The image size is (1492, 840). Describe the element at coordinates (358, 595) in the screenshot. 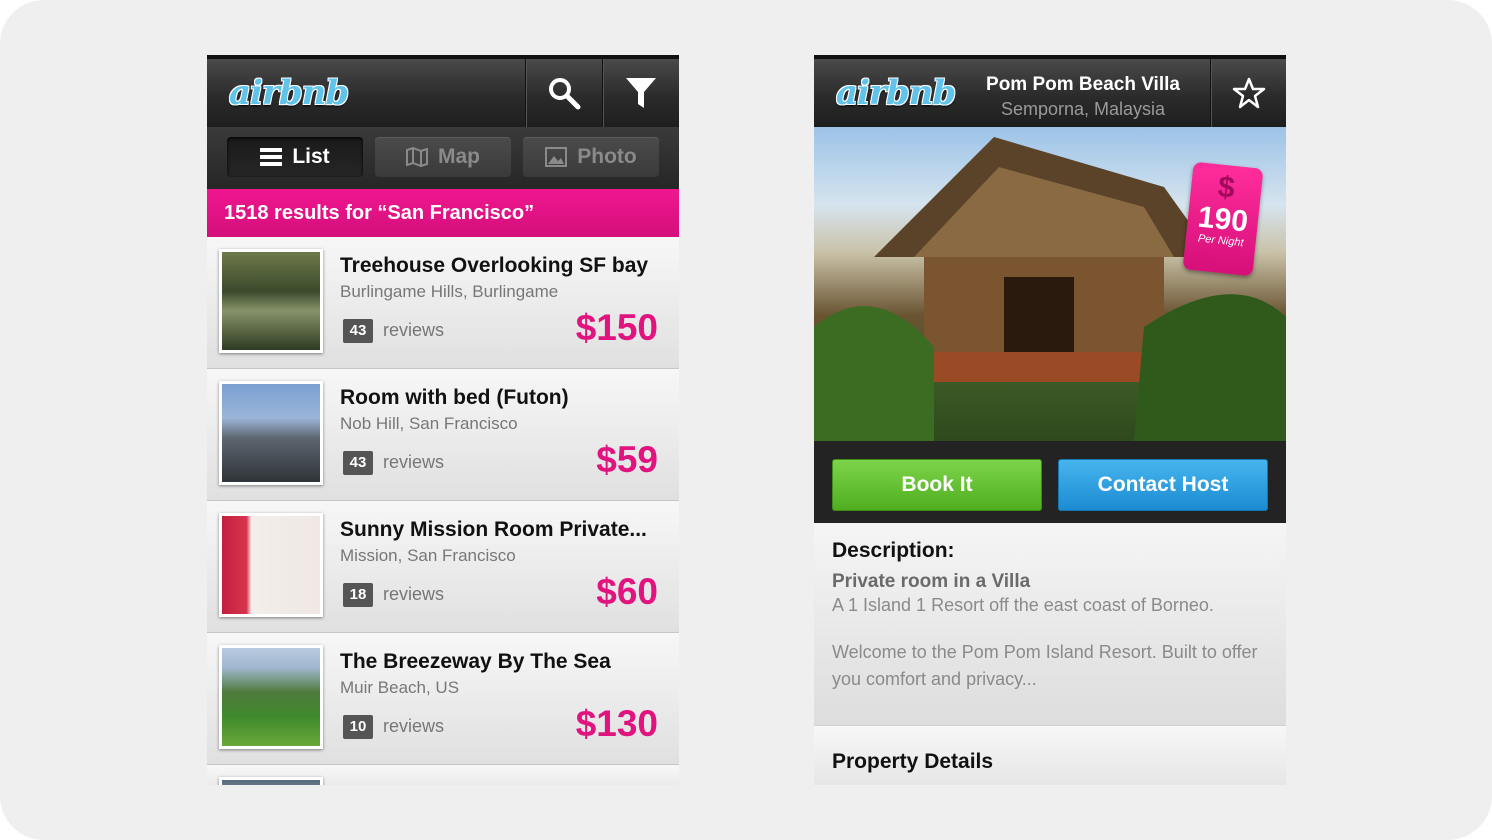

I see `reviews-count-badge: 18` at that location.